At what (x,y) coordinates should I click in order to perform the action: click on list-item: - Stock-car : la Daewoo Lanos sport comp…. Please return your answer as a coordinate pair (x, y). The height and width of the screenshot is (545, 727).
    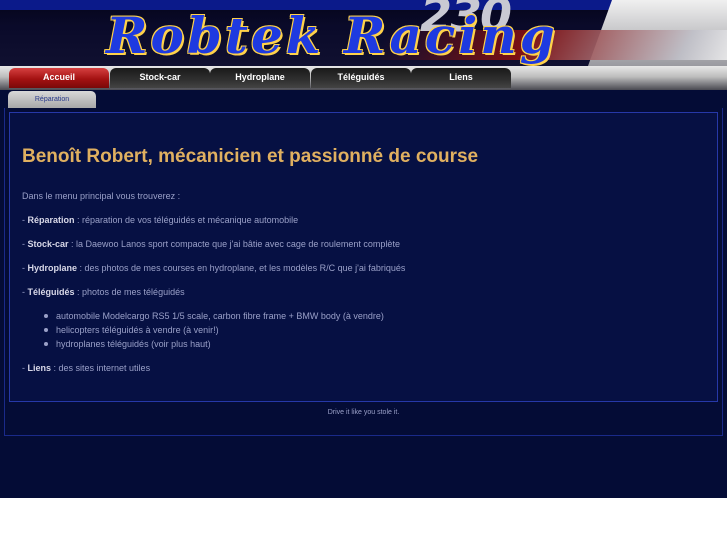
    Looking at the image, I should click on (211, 244).